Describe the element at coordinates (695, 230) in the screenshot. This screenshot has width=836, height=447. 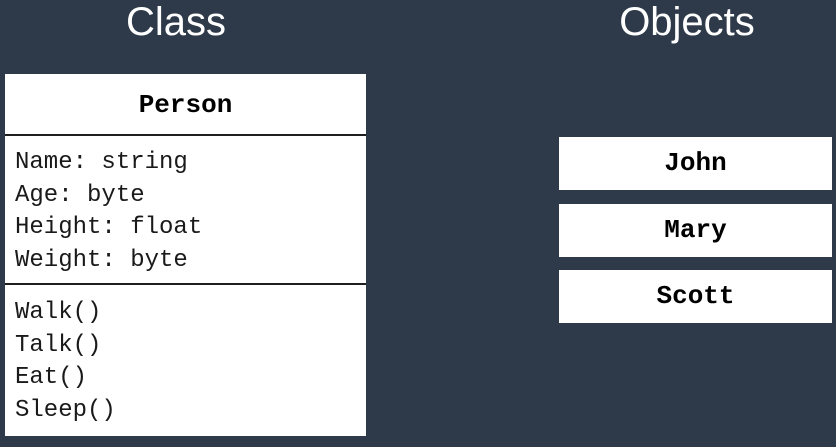
I see `object-mary: Mary` at that location.